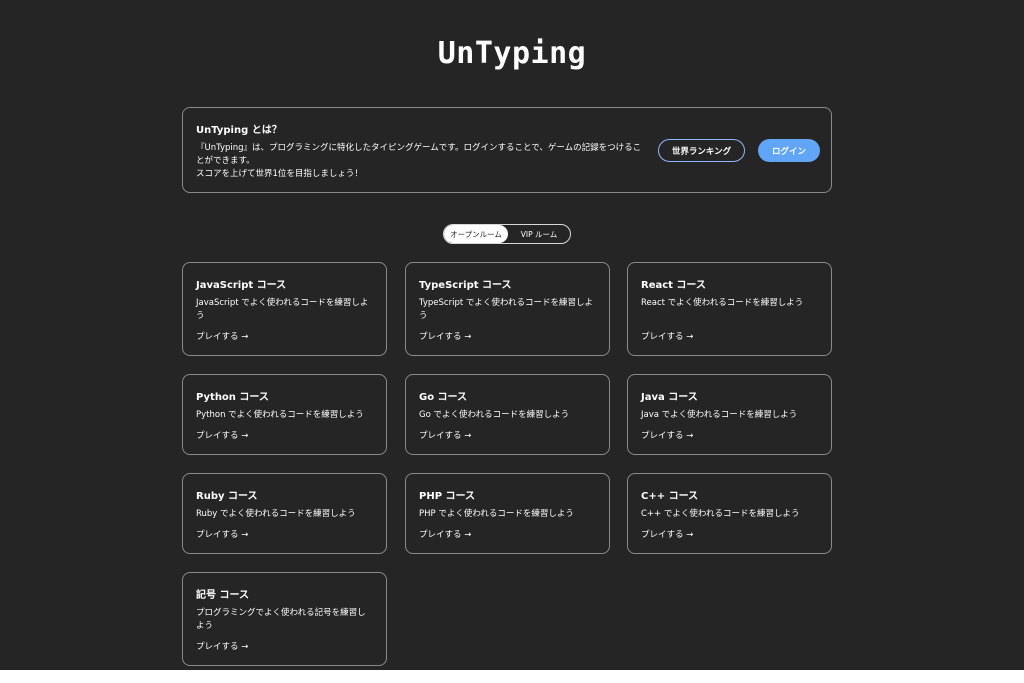 The width and height of the screenshot is (1024, 683). I want to click on course-description: プログラミングでよく使われる記号を練習しよう, so click(281, 619).